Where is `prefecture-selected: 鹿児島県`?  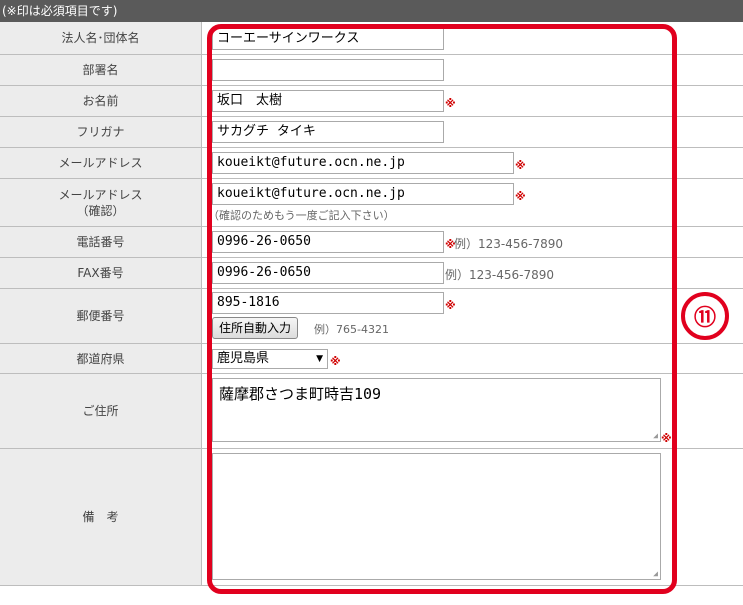
prefecture-selected: 鹿児島県 is located at coordinates (243, 358).